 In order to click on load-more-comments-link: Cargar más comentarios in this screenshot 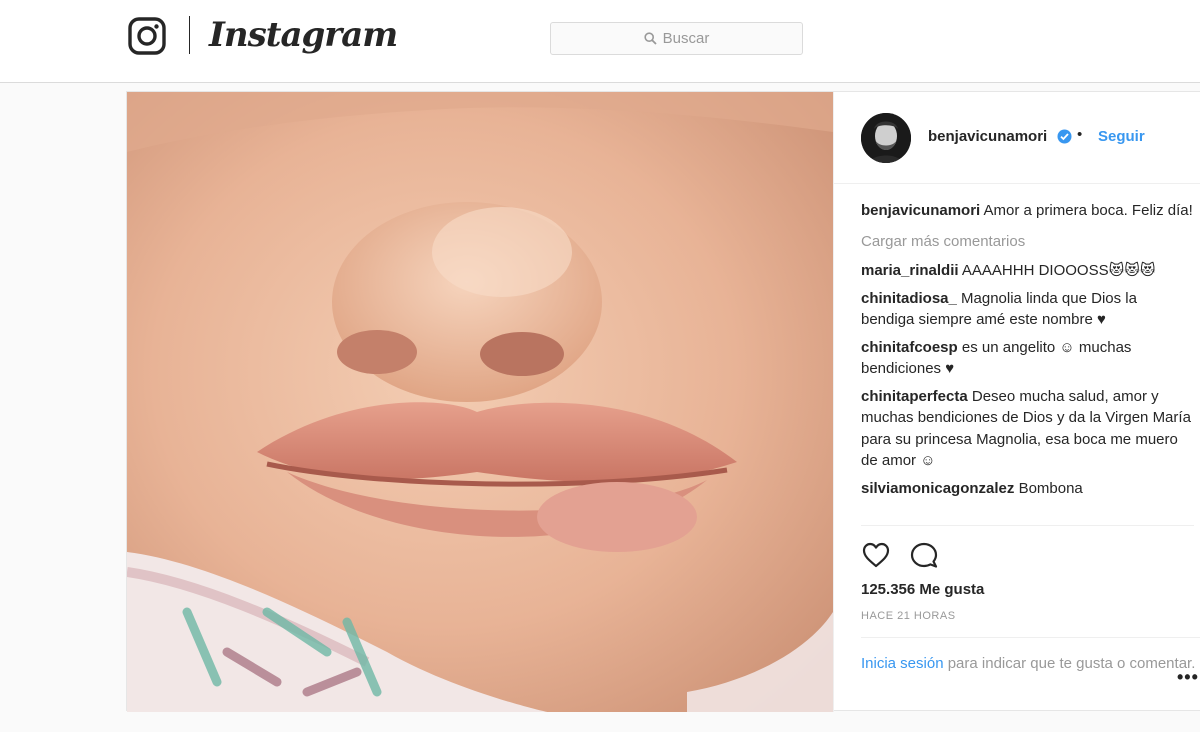, I will do `click(1027, 242)`.